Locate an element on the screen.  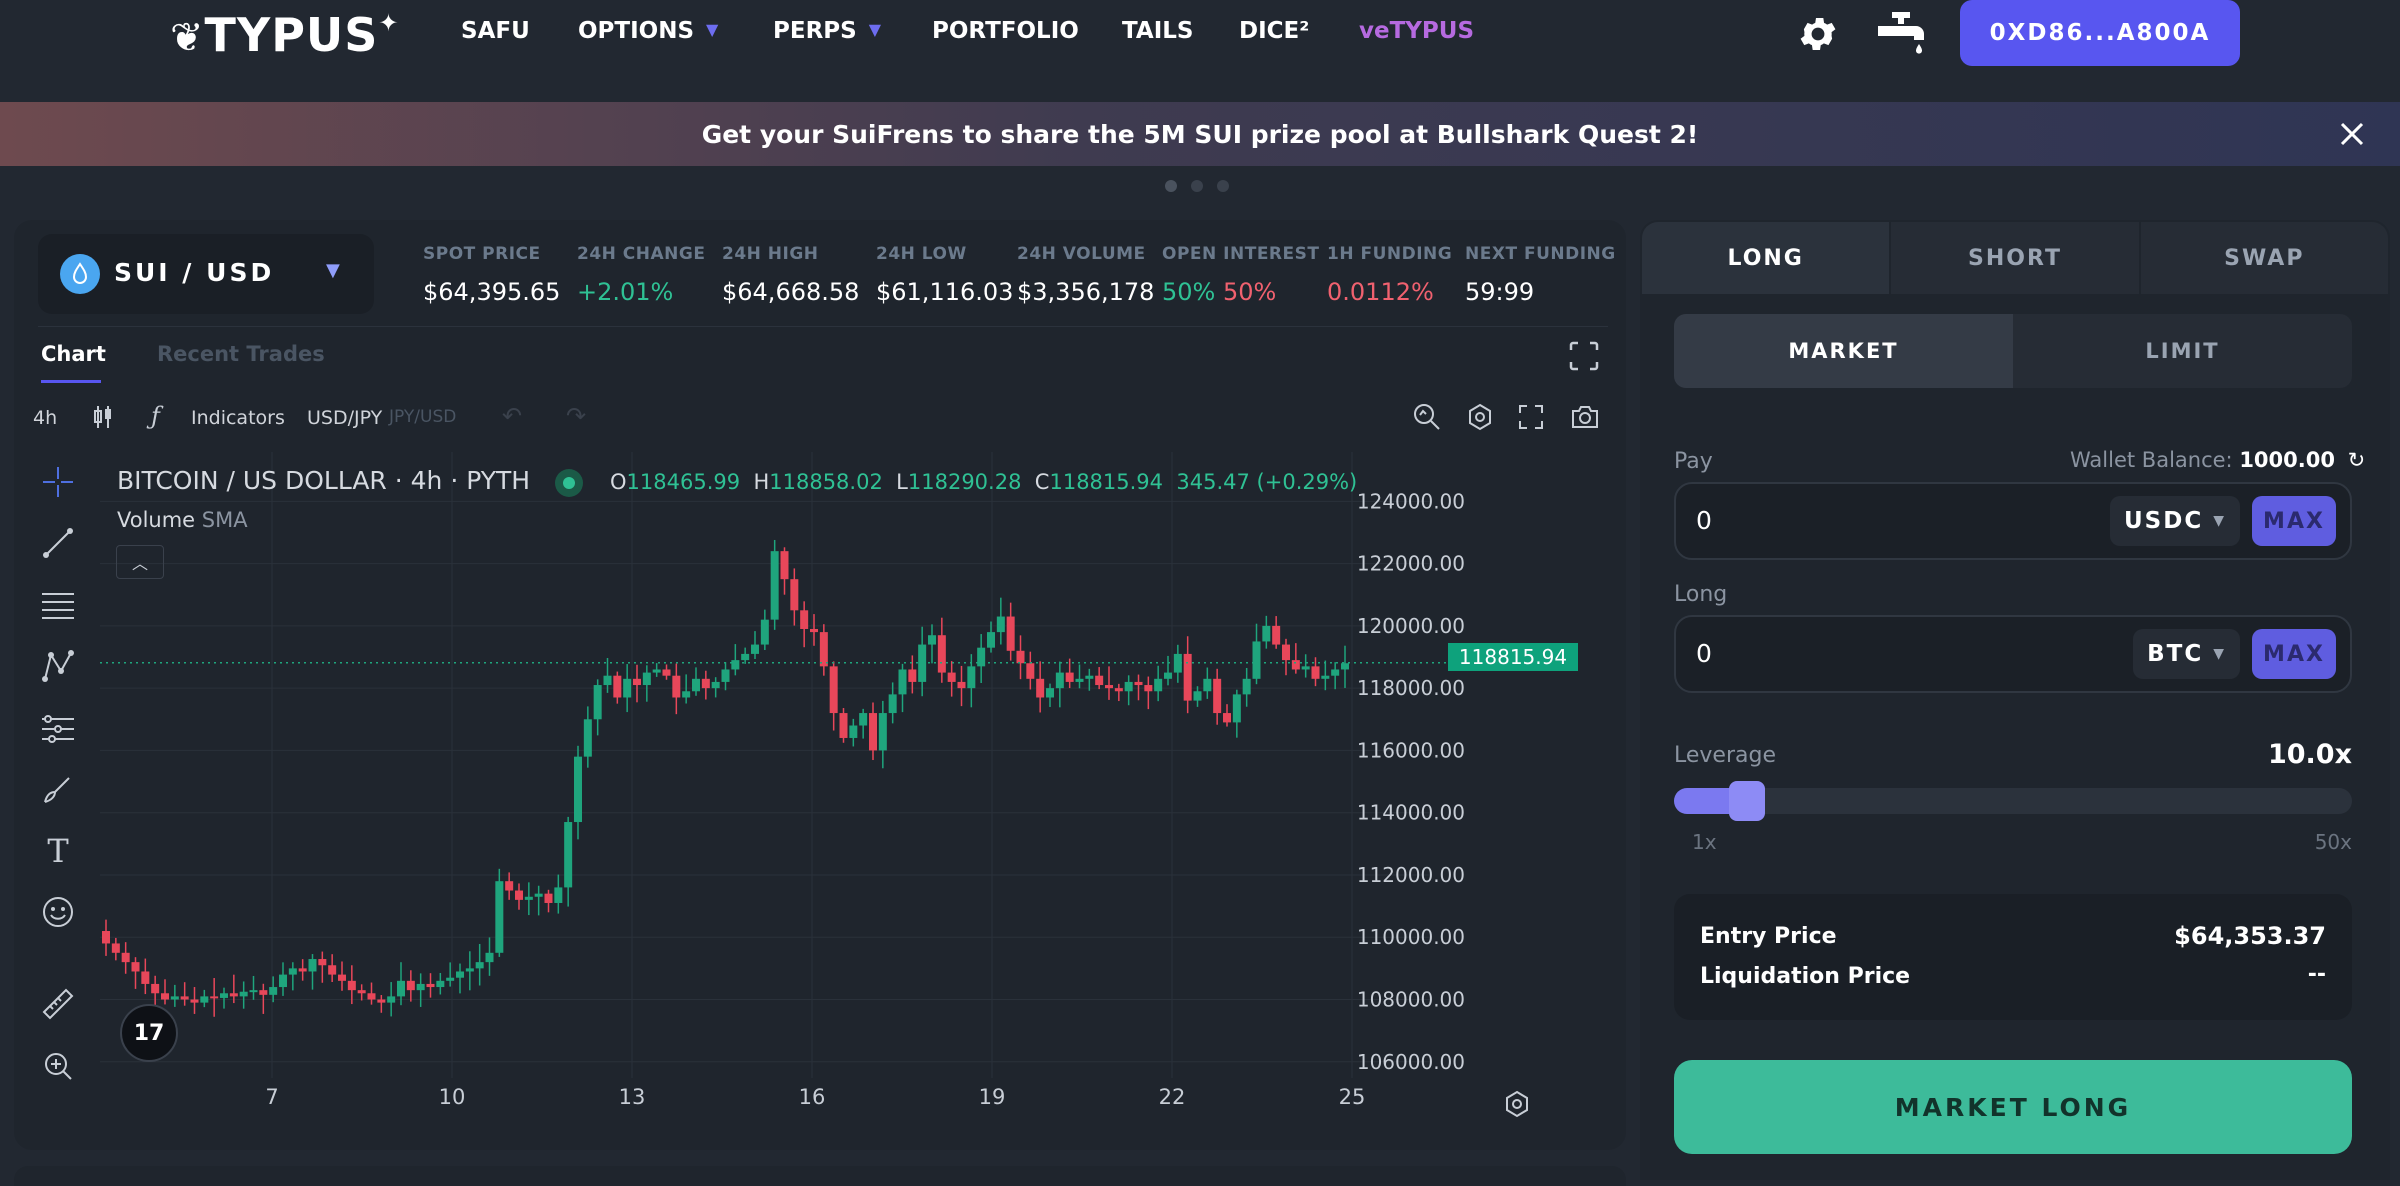
change-24h: +2.01% is located at coordinates (625, 292).